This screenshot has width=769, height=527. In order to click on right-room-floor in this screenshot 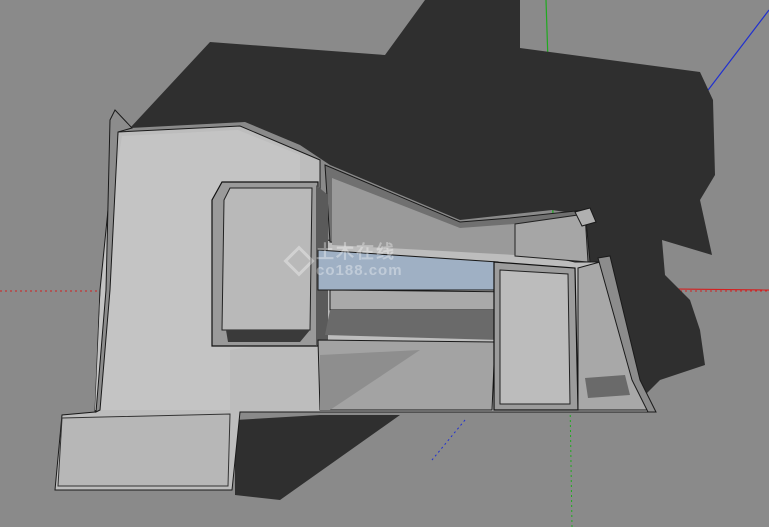, I will do `click(535, 337)`.